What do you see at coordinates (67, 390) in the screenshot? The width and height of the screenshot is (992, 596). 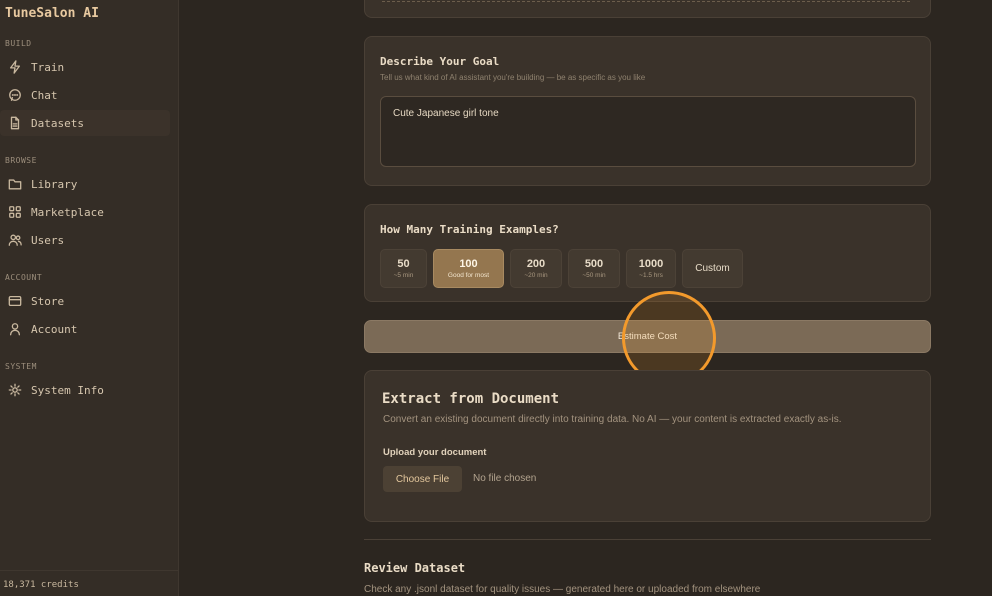 I see `sidebar-item-label: System Info` at bounding box center [67, 390].